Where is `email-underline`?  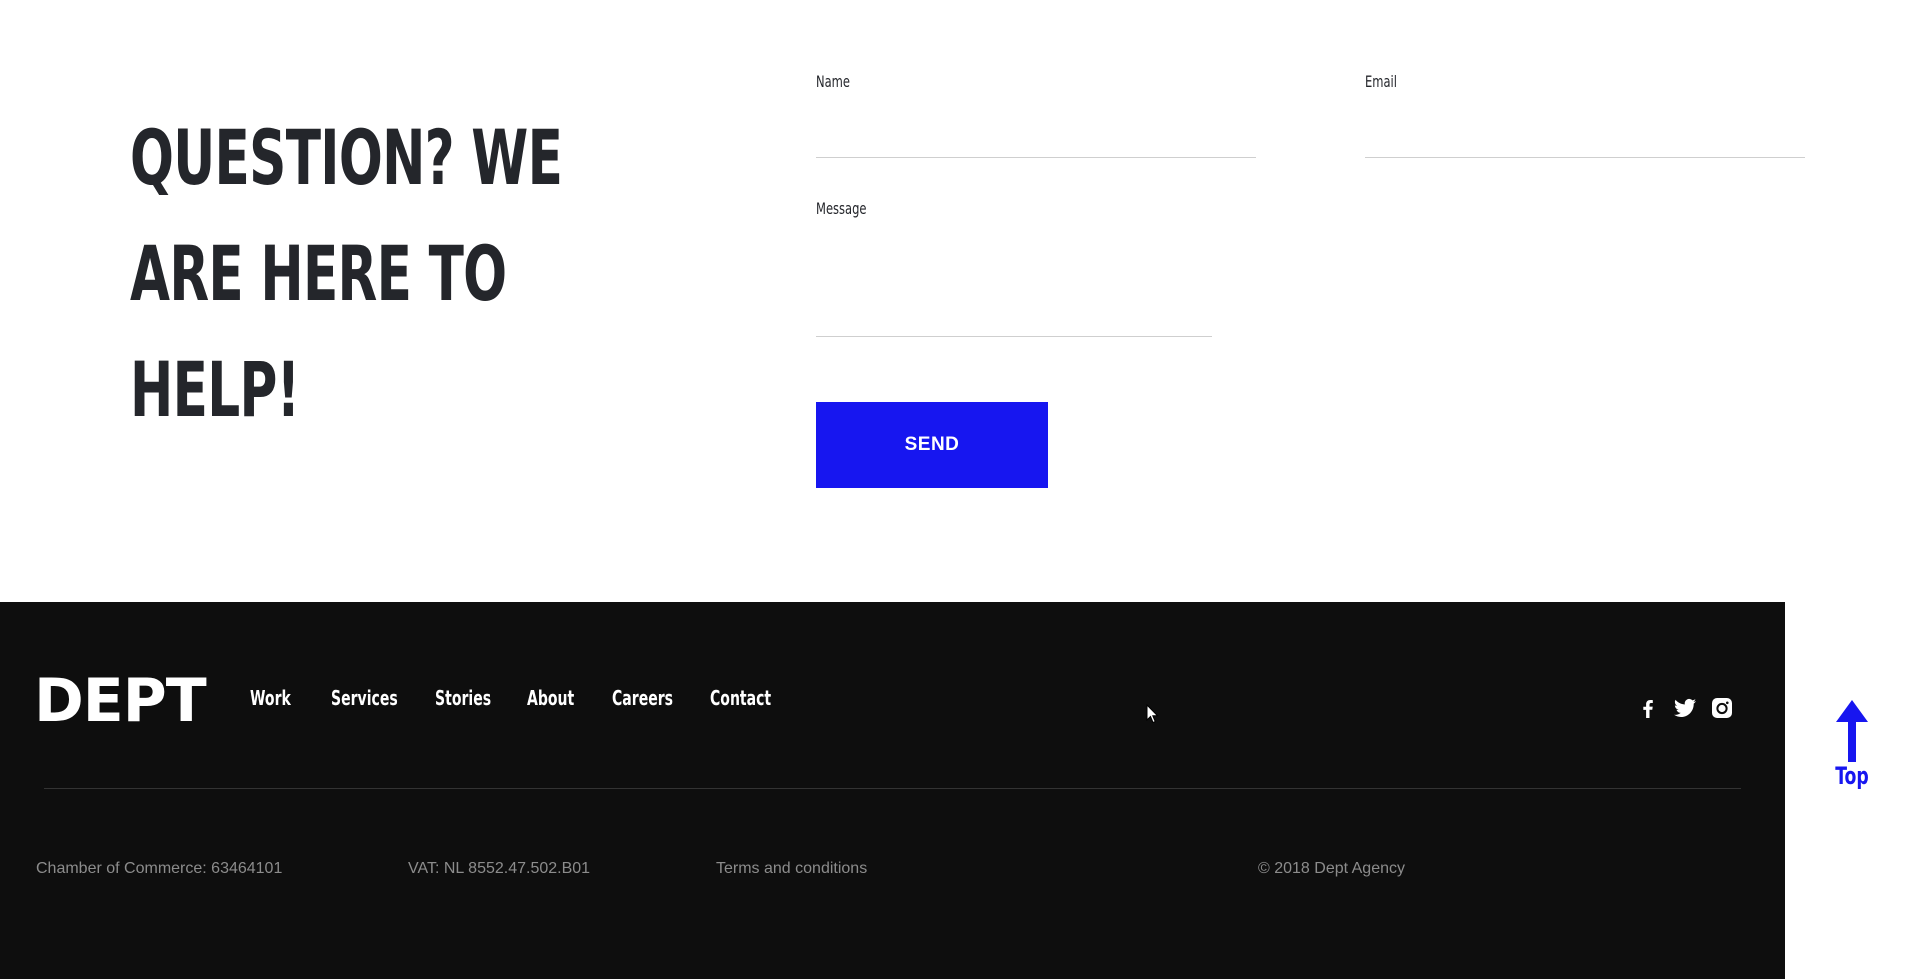
email-underline is located at coordinates (1585, 157).